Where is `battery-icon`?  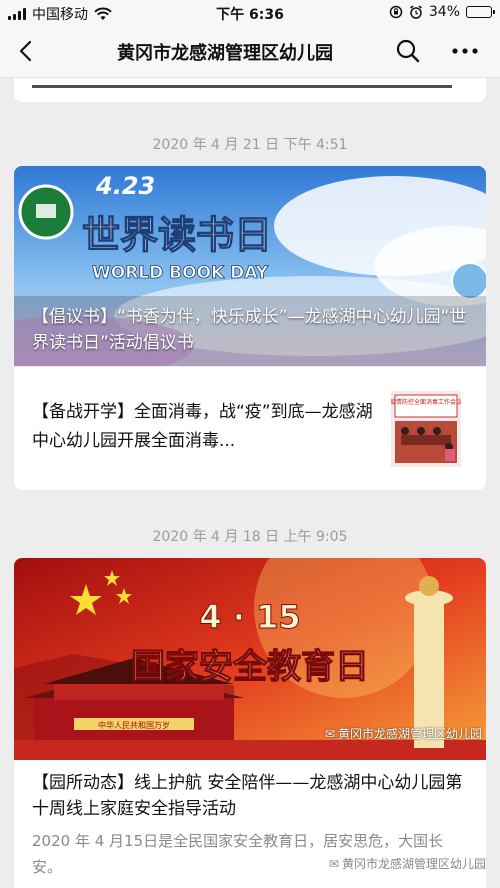 battery-icon is located at coordinates (480, 12).